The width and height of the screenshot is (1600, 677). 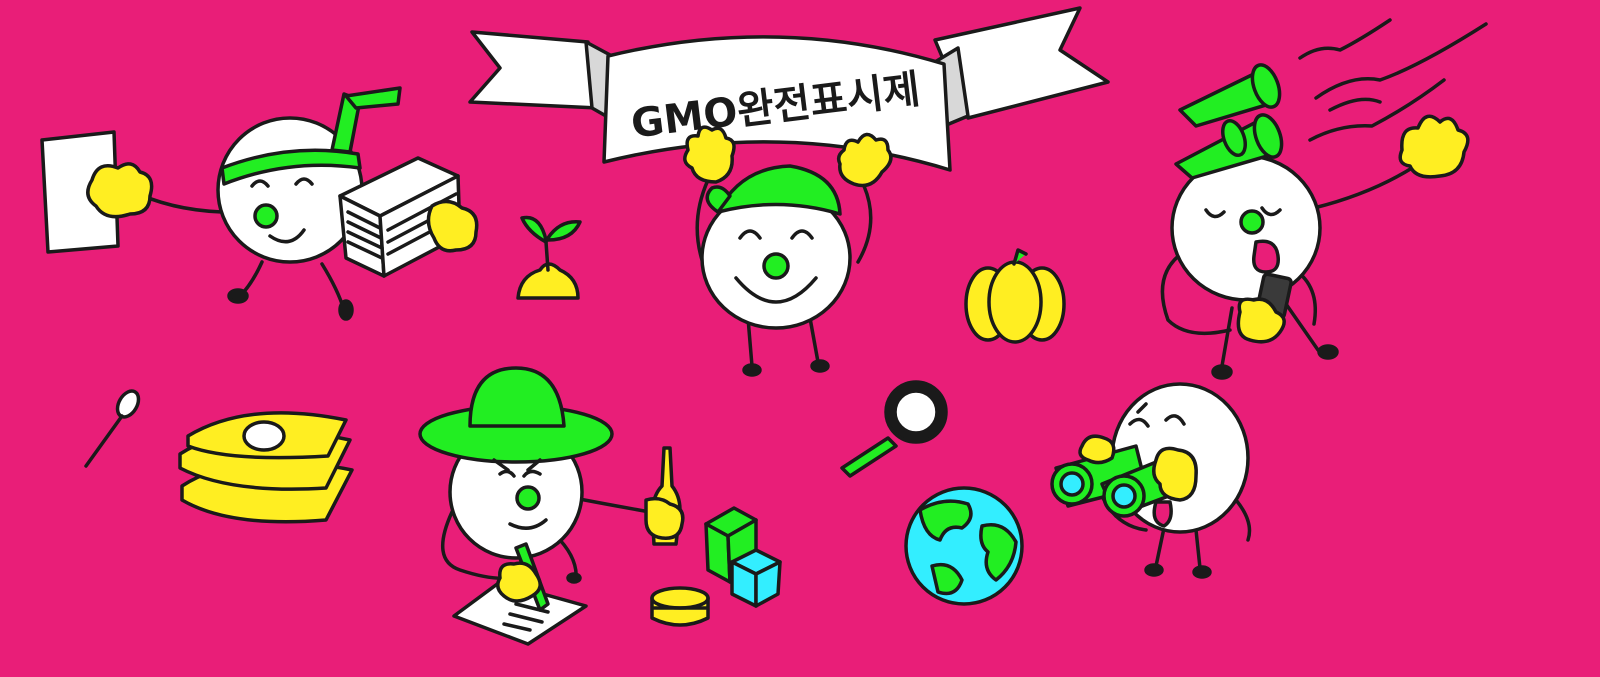 What do you see at coordinates (964, 546) in the screenshot?
I see `globe-icon` at bounding box center [964, 546].